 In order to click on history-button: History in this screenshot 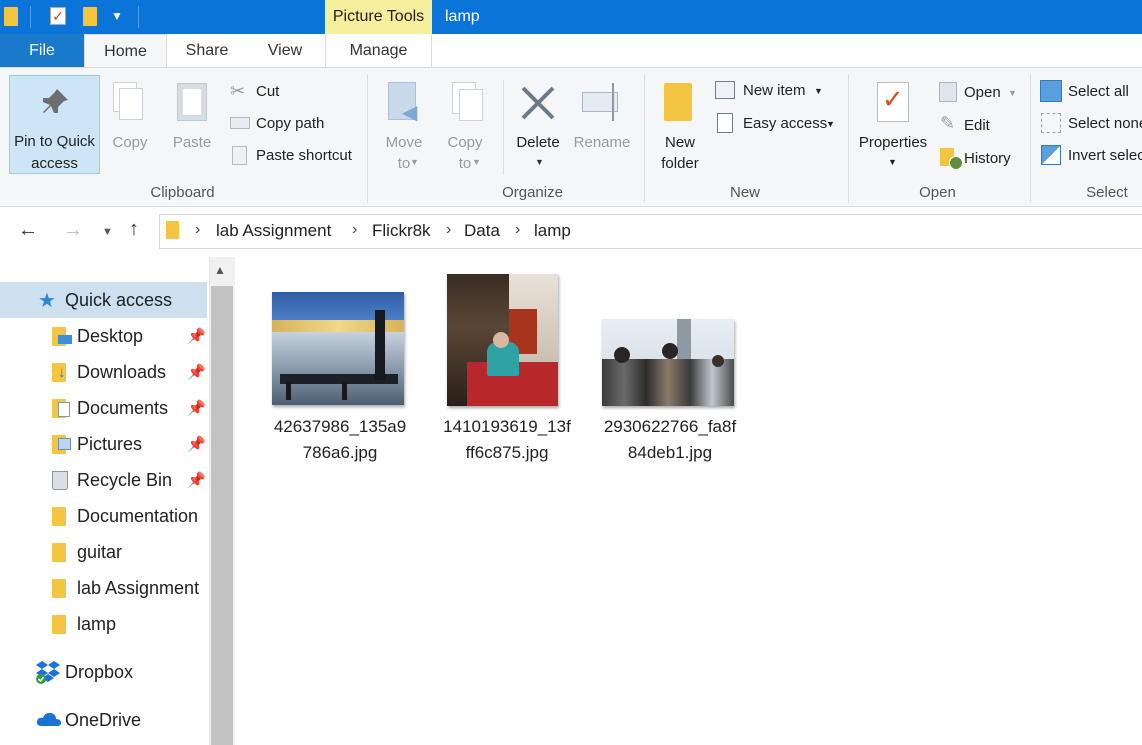, I will do `click(987, 158)`.